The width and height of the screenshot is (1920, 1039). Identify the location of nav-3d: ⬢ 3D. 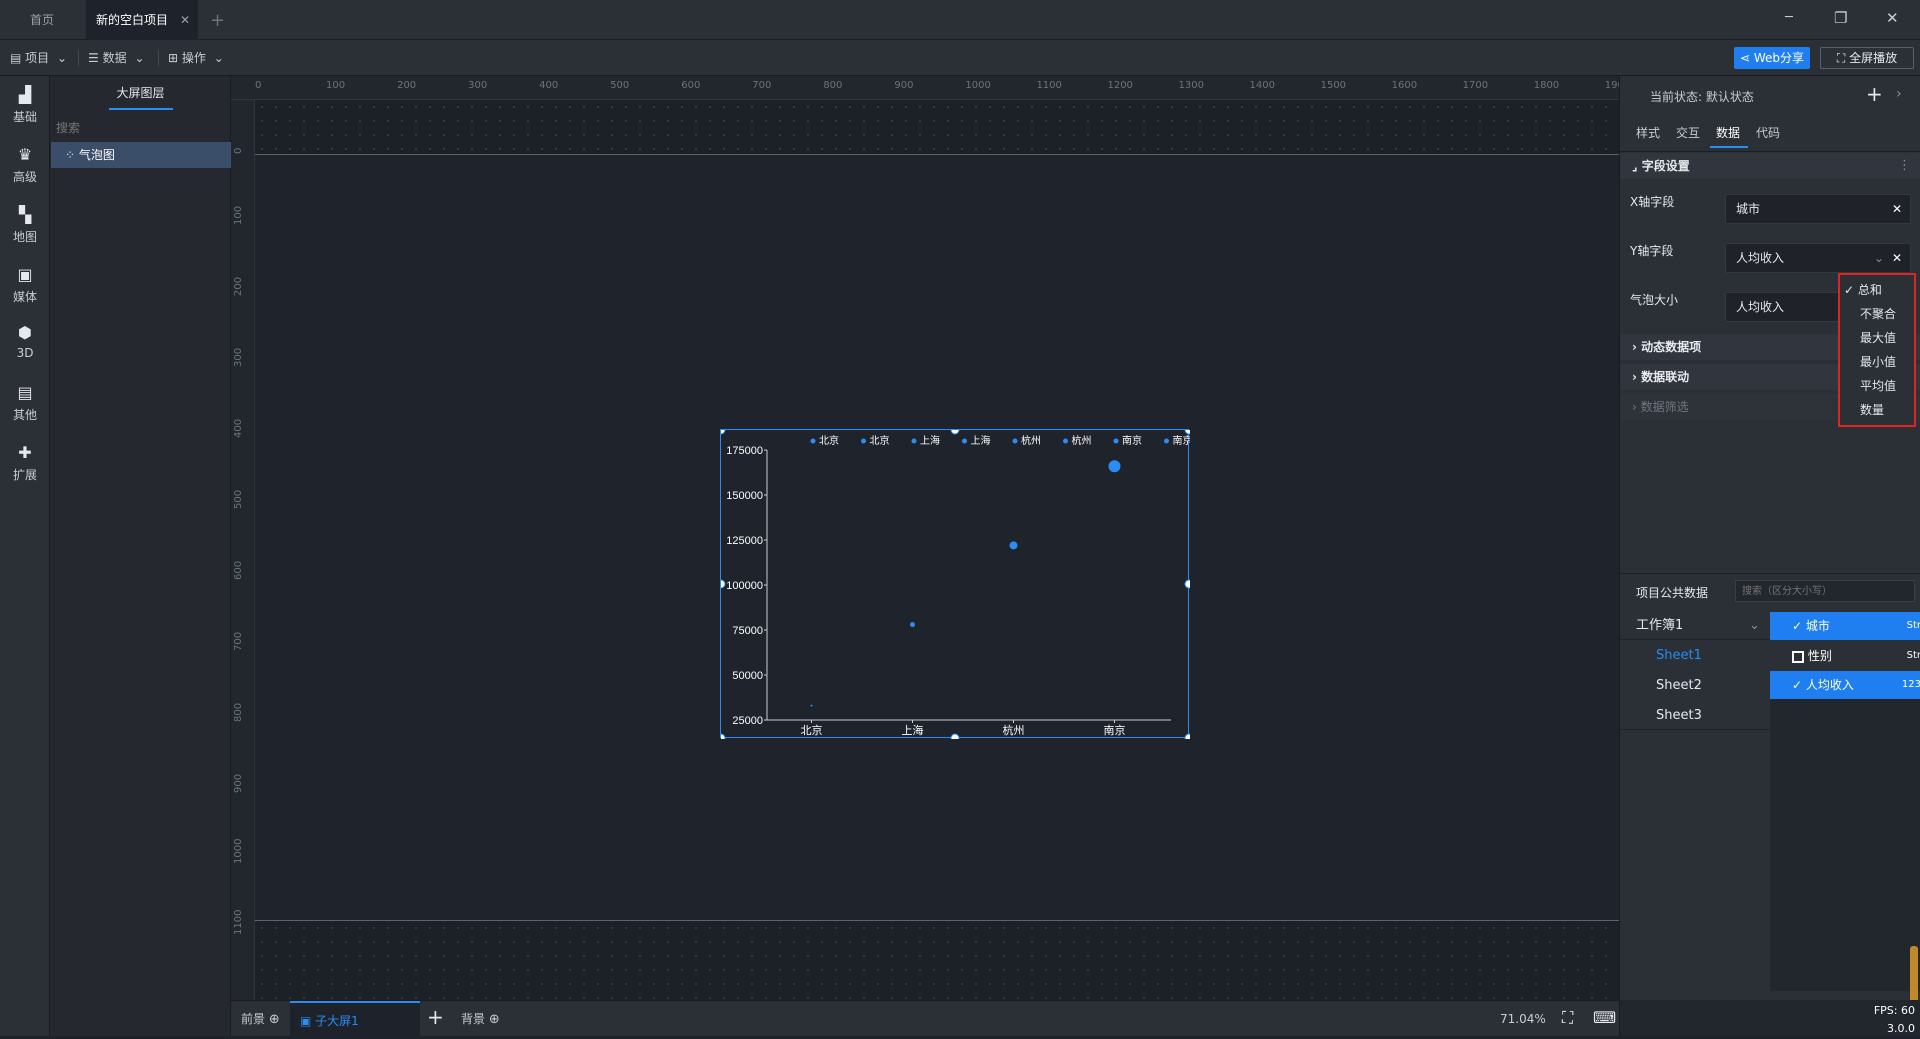
(25, 344).